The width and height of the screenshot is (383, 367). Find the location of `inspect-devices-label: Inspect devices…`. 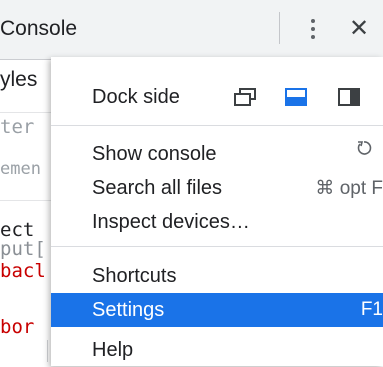

inspect-devices-label: Inspect devices… is located at coordinates (171, 222).